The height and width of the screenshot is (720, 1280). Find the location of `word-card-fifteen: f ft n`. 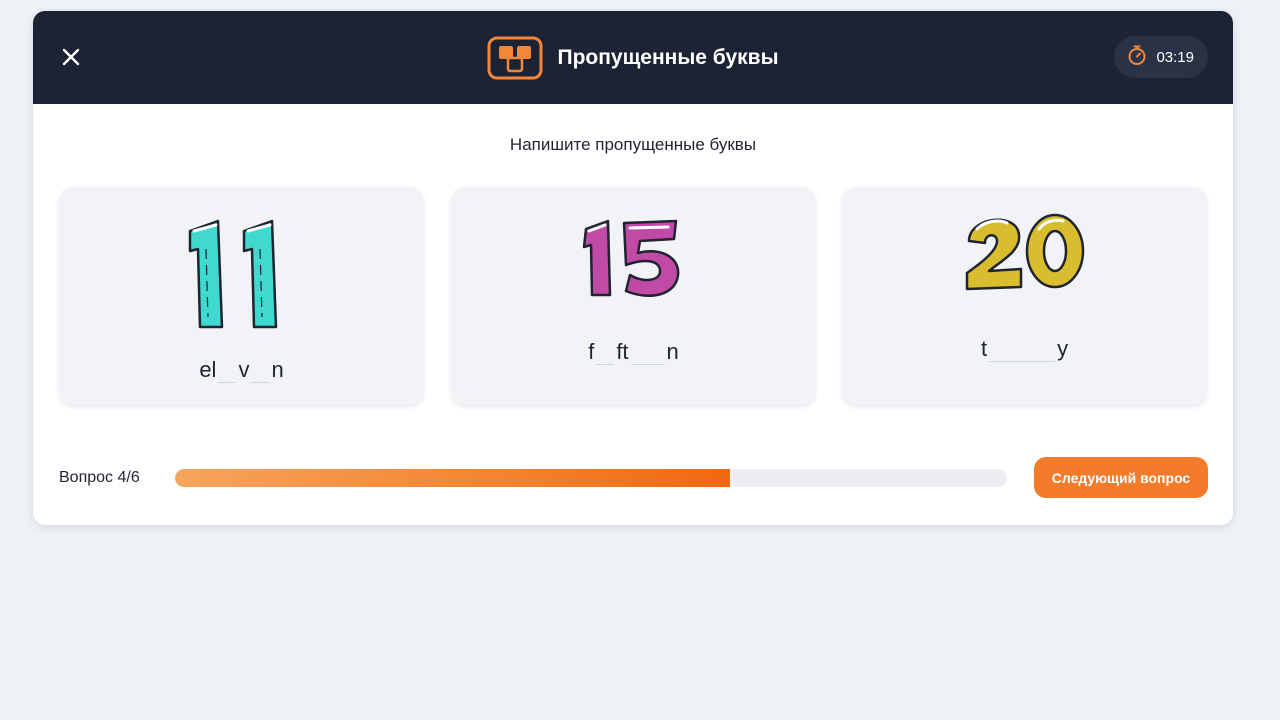

word-card-fifteen: f ft n is located at coordinates (633, 296).